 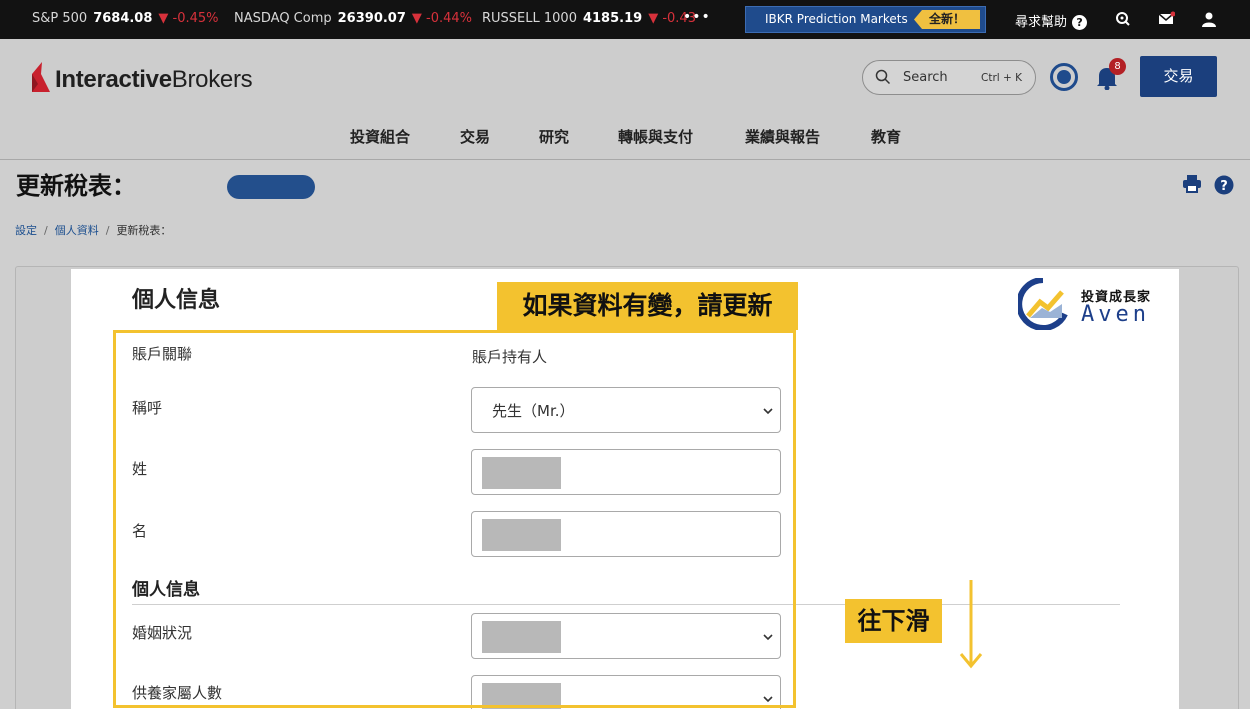 What do you see at coordinates (971, 627) in the screenshot?
I see `arrow-down-icon` at bounding box center [971, 627].